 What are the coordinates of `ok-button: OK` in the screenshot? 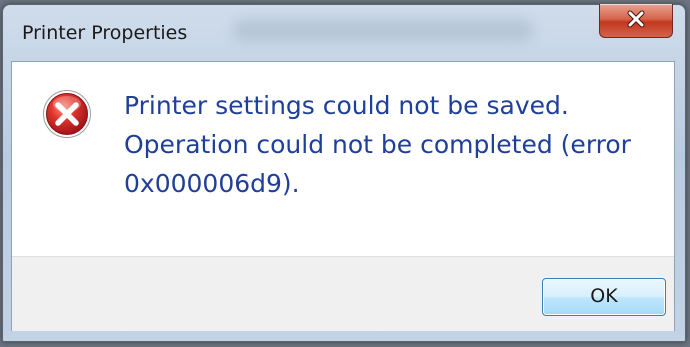 It's located at (604, 297).